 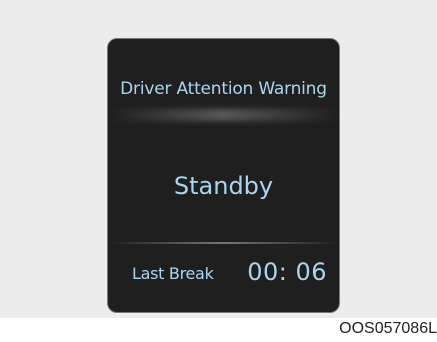 I want to click on display-header: Driver Attention Warning, so click(x=223, y=80).